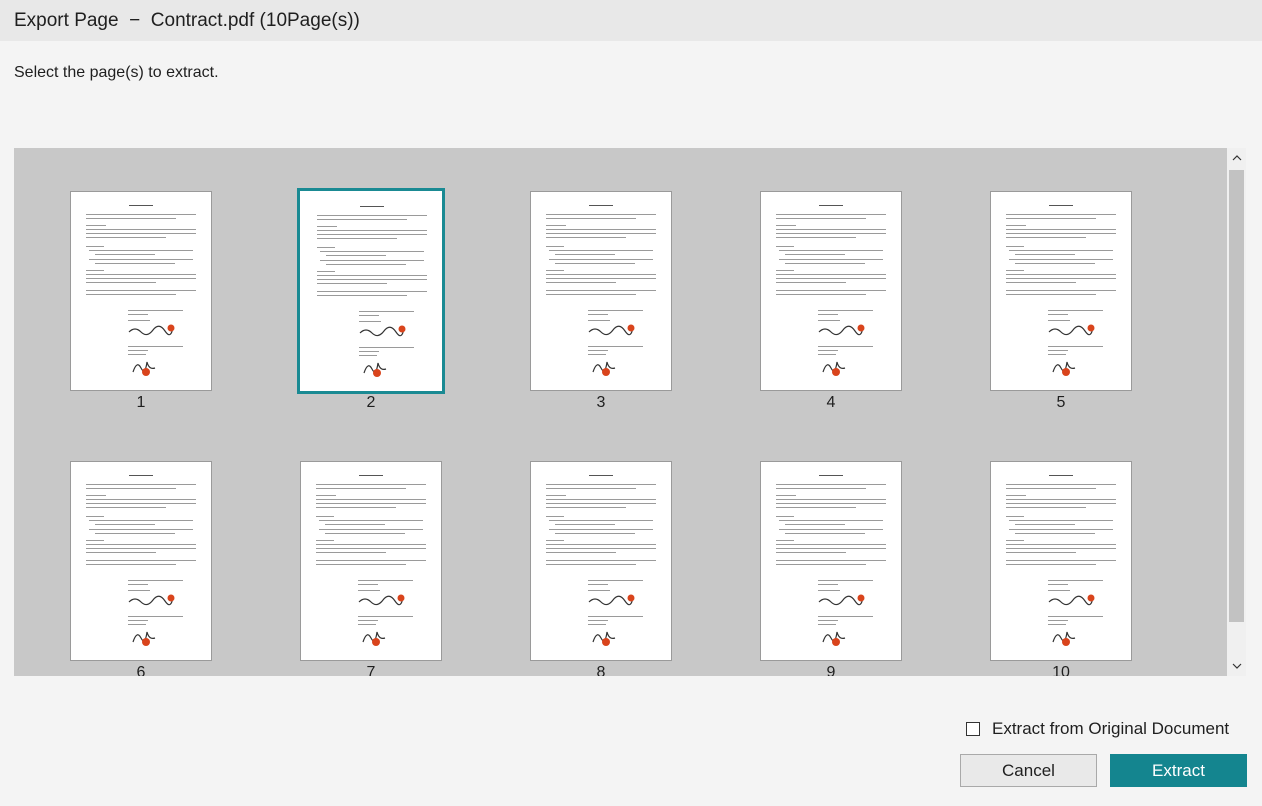 Image resolution: width=1262 pixels, height=806 pixels. Describe the element at coordinates (1236, 666) in the screenshot. I see `chevron-down-icon` at that location.